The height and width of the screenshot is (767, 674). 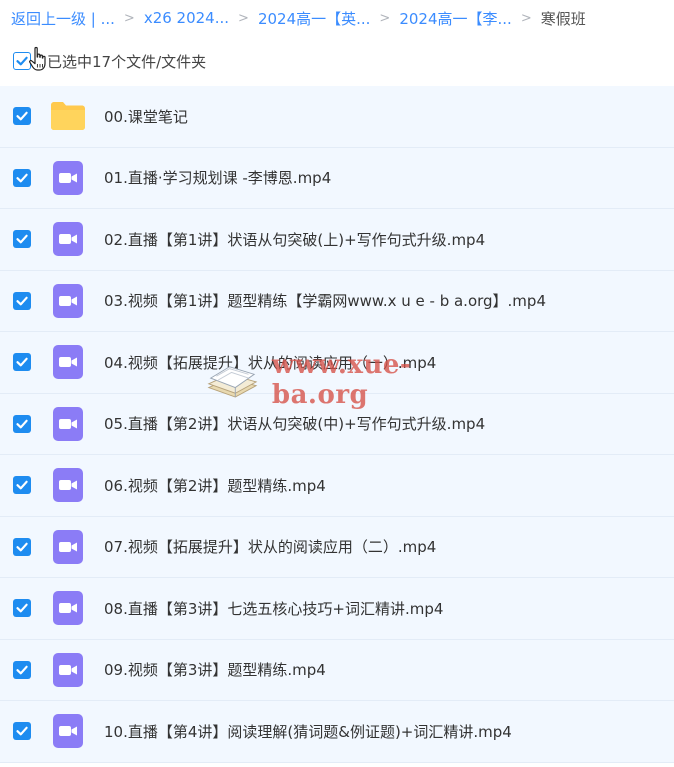 I want to click on file-name: 04.视频【拓展提升】状从的阅读应用（一）.mp4, so click(x=270, y=362).